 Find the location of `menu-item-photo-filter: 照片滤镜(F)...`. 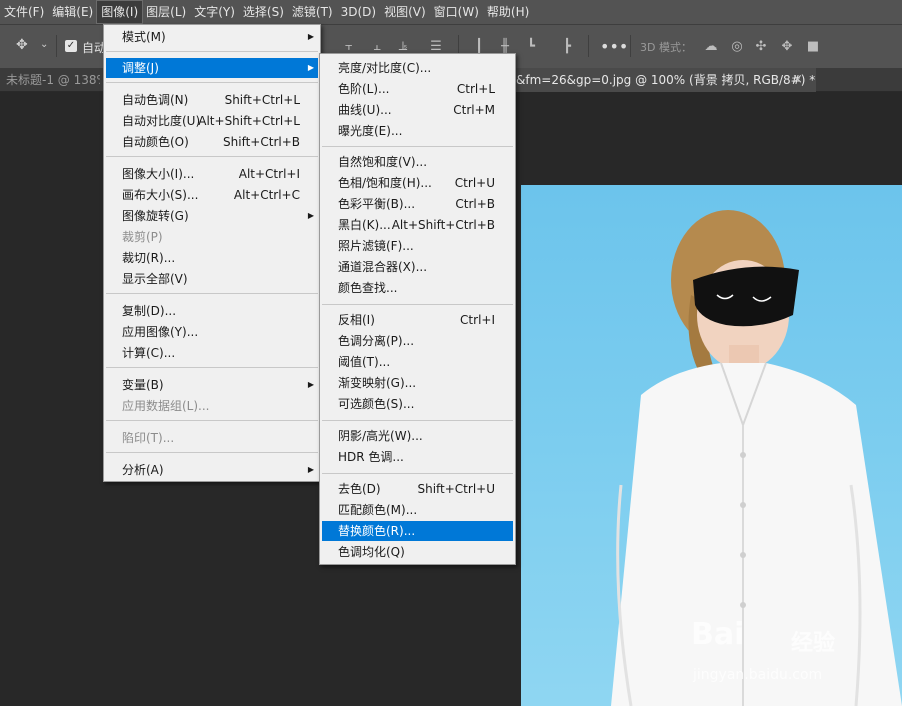

menu-item-photo-filter: 照片滤镜(F)... is located at coordinates (417, 246).